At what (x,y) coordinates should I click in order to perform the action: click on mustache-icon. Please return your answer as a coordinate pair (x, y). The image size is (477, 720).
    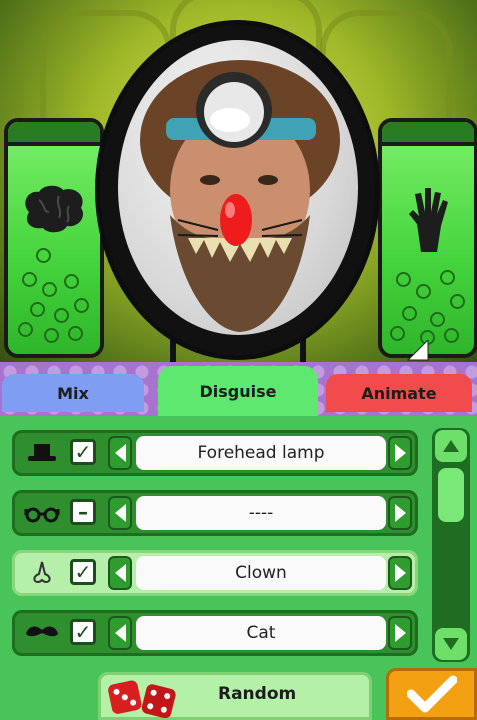
    Looking at the image, I should click on (42, 633).